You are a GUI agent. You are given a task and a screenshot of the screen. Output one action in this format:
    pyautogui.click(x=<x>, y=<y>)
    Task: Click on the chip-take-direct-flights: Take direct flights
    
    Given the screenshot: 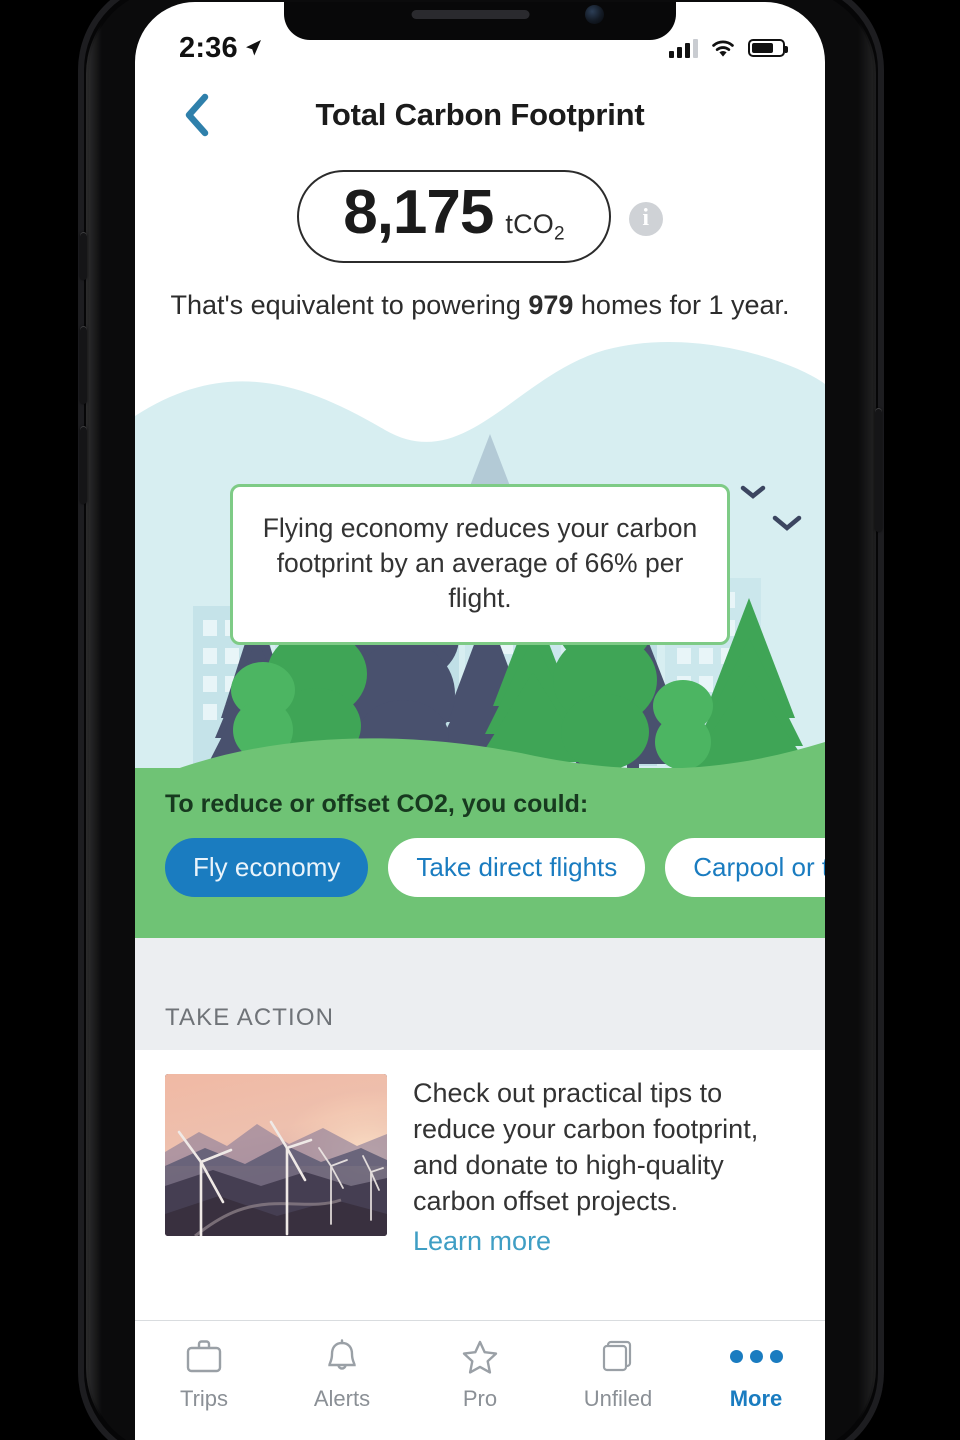 What is the action you would take?
    pyautogui.click(x=517, y=867)
    